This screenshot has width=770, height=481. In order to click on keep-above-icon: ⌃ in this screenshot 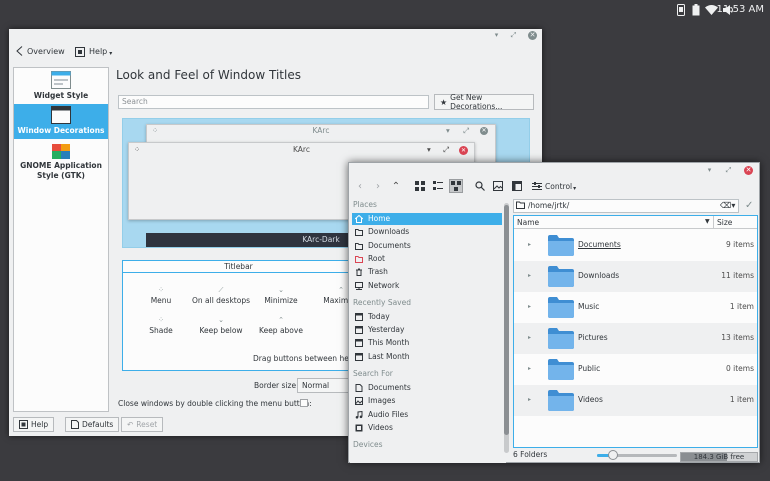, I will do `click(281, 320)`.